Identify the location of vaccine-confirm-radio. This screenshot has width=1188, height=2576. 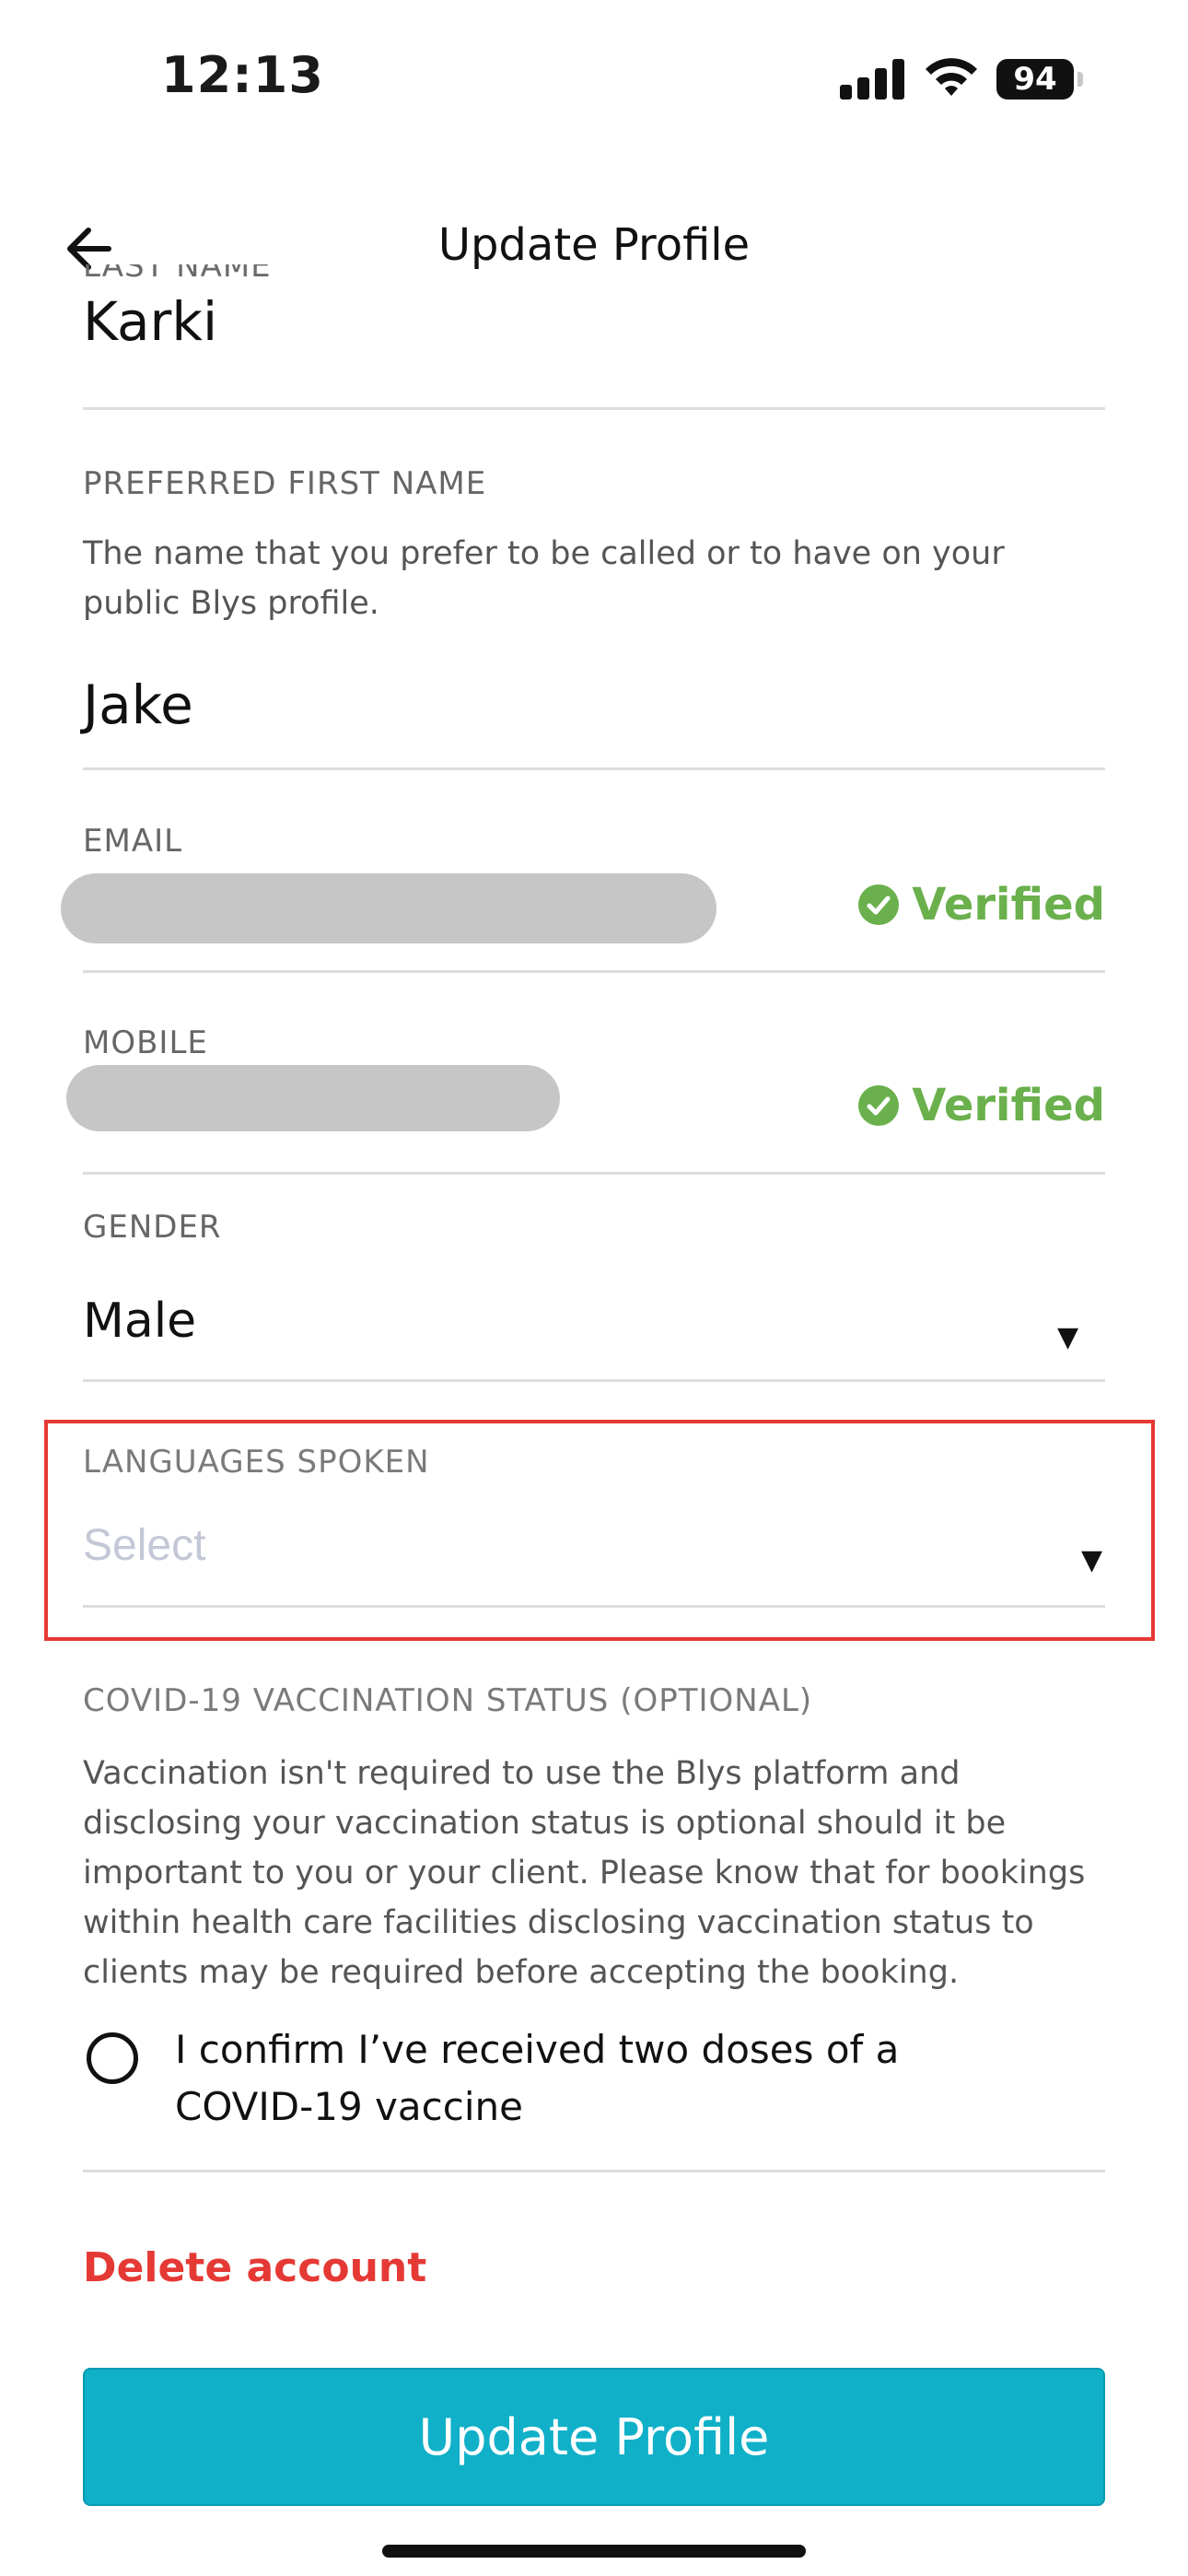
(112, 2058).